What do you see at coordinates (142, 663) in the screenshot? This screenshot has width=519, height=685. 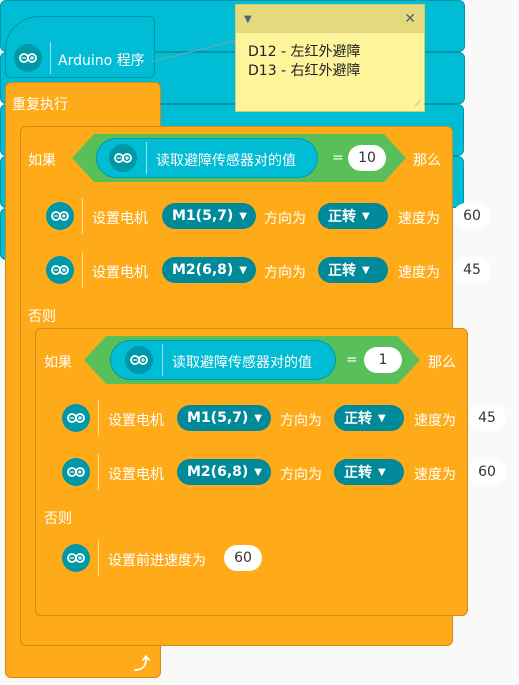 I see `loop-arrow-icon: ⤴` at bounding box center [142, 663].